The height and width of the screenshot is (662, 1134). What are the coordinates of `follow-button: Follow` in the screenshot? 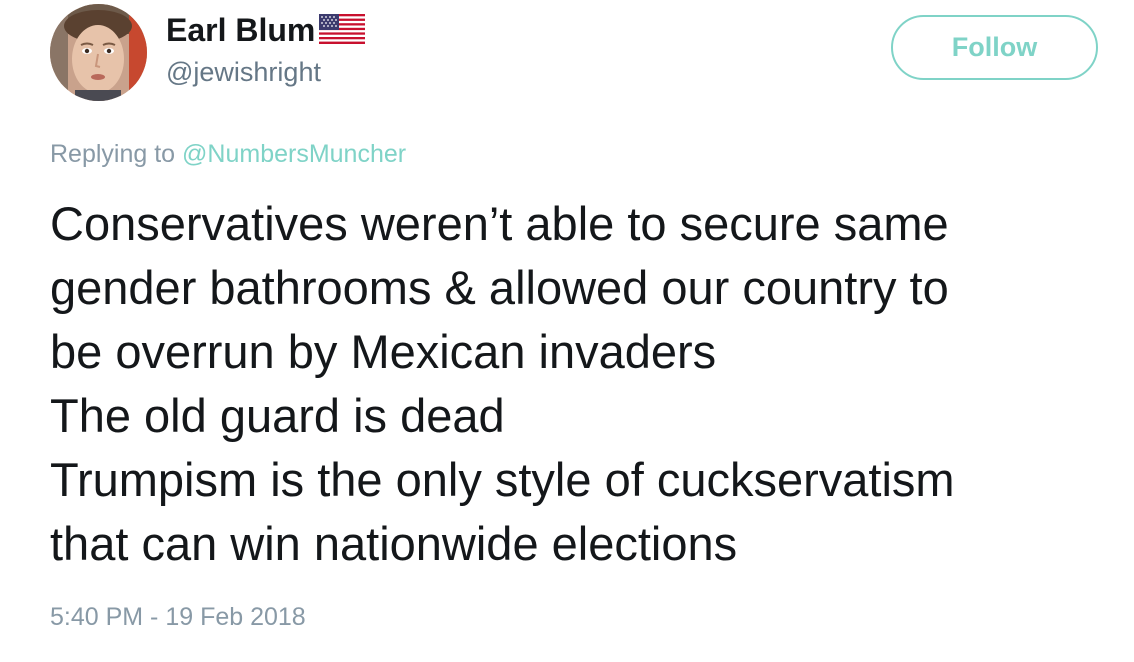 It's located at (994, 47).